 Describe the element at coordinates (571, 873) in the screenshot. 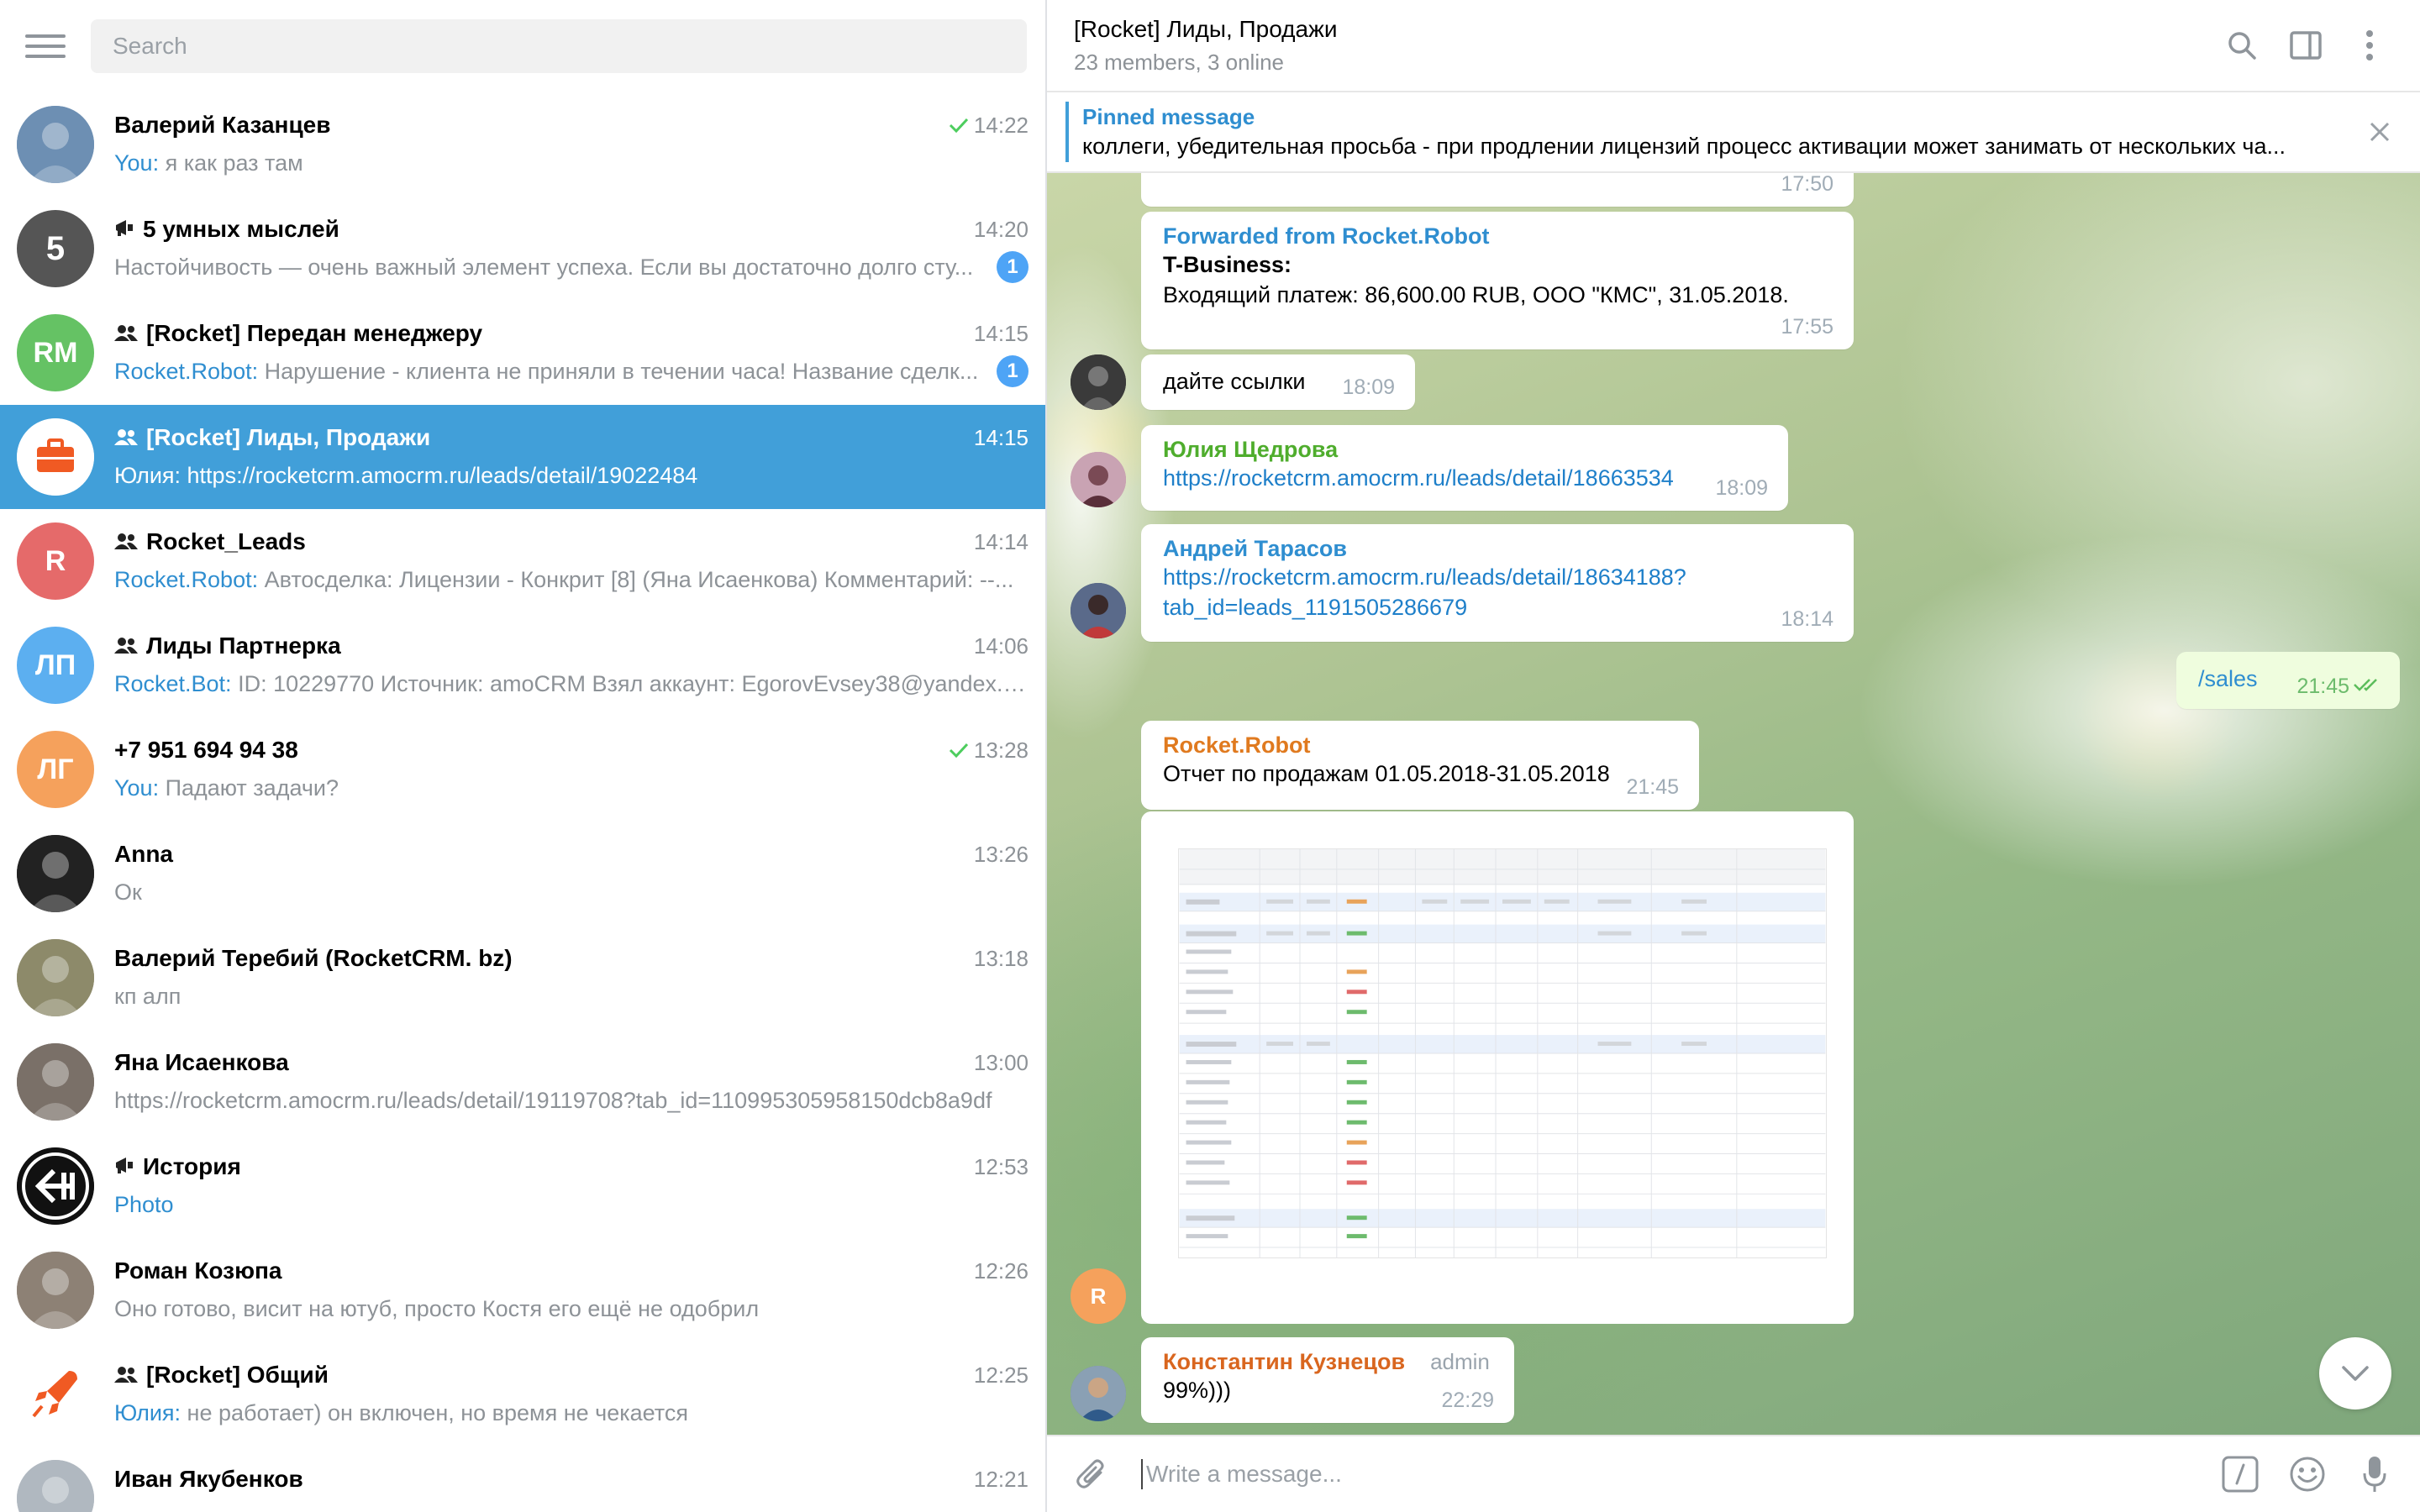

I see `chat-item-body: Anna 13:26 Ок` at that location.